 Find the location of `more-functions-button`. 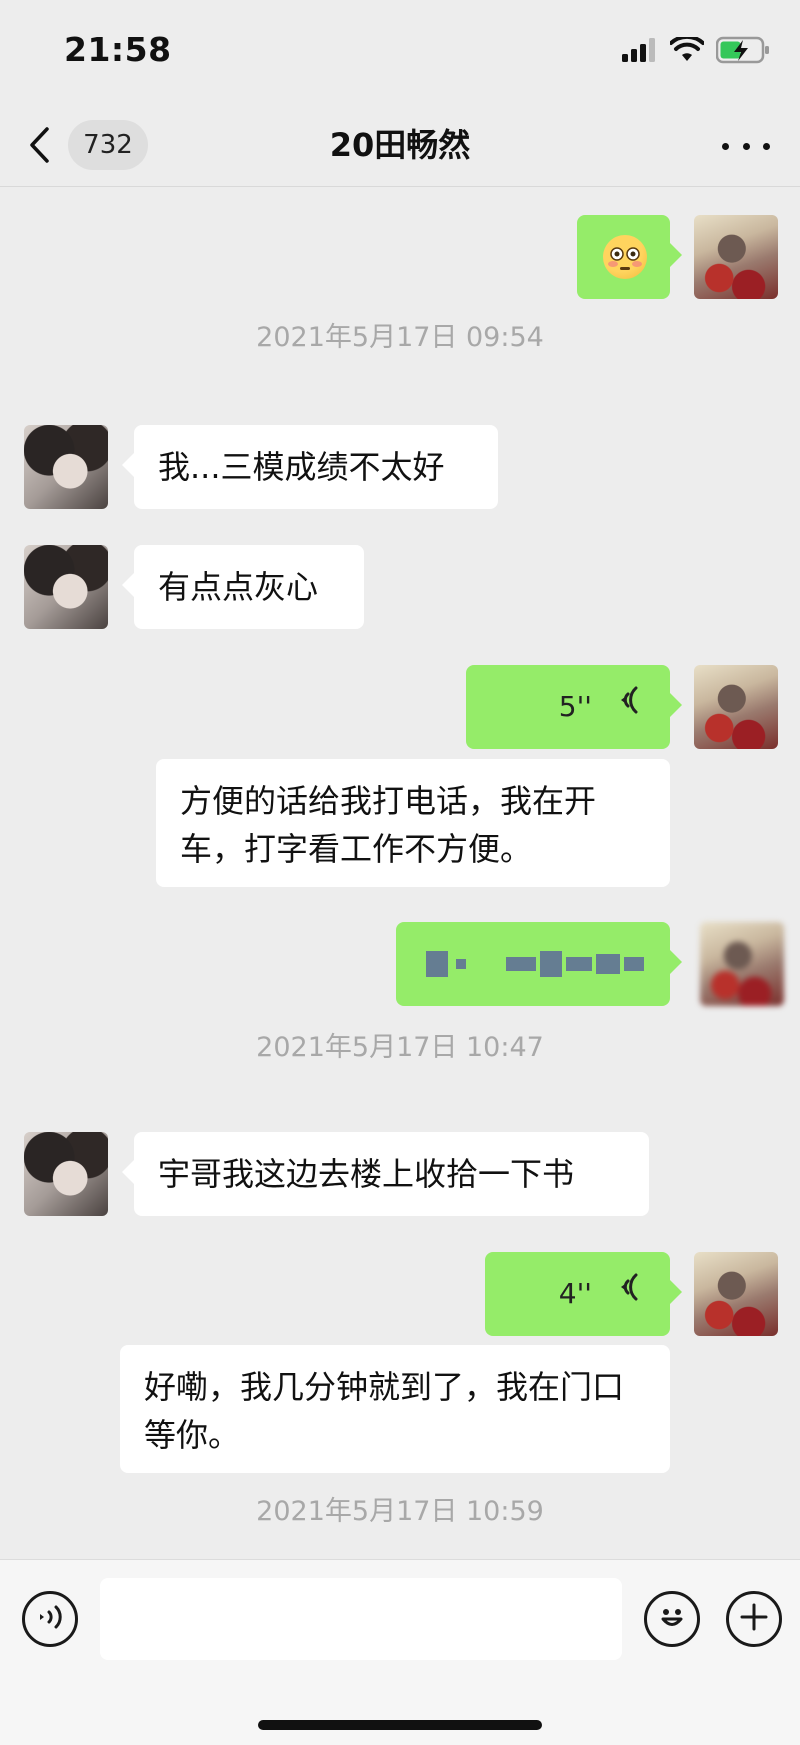

more-functions-button is located at coordinates (754, 1619).